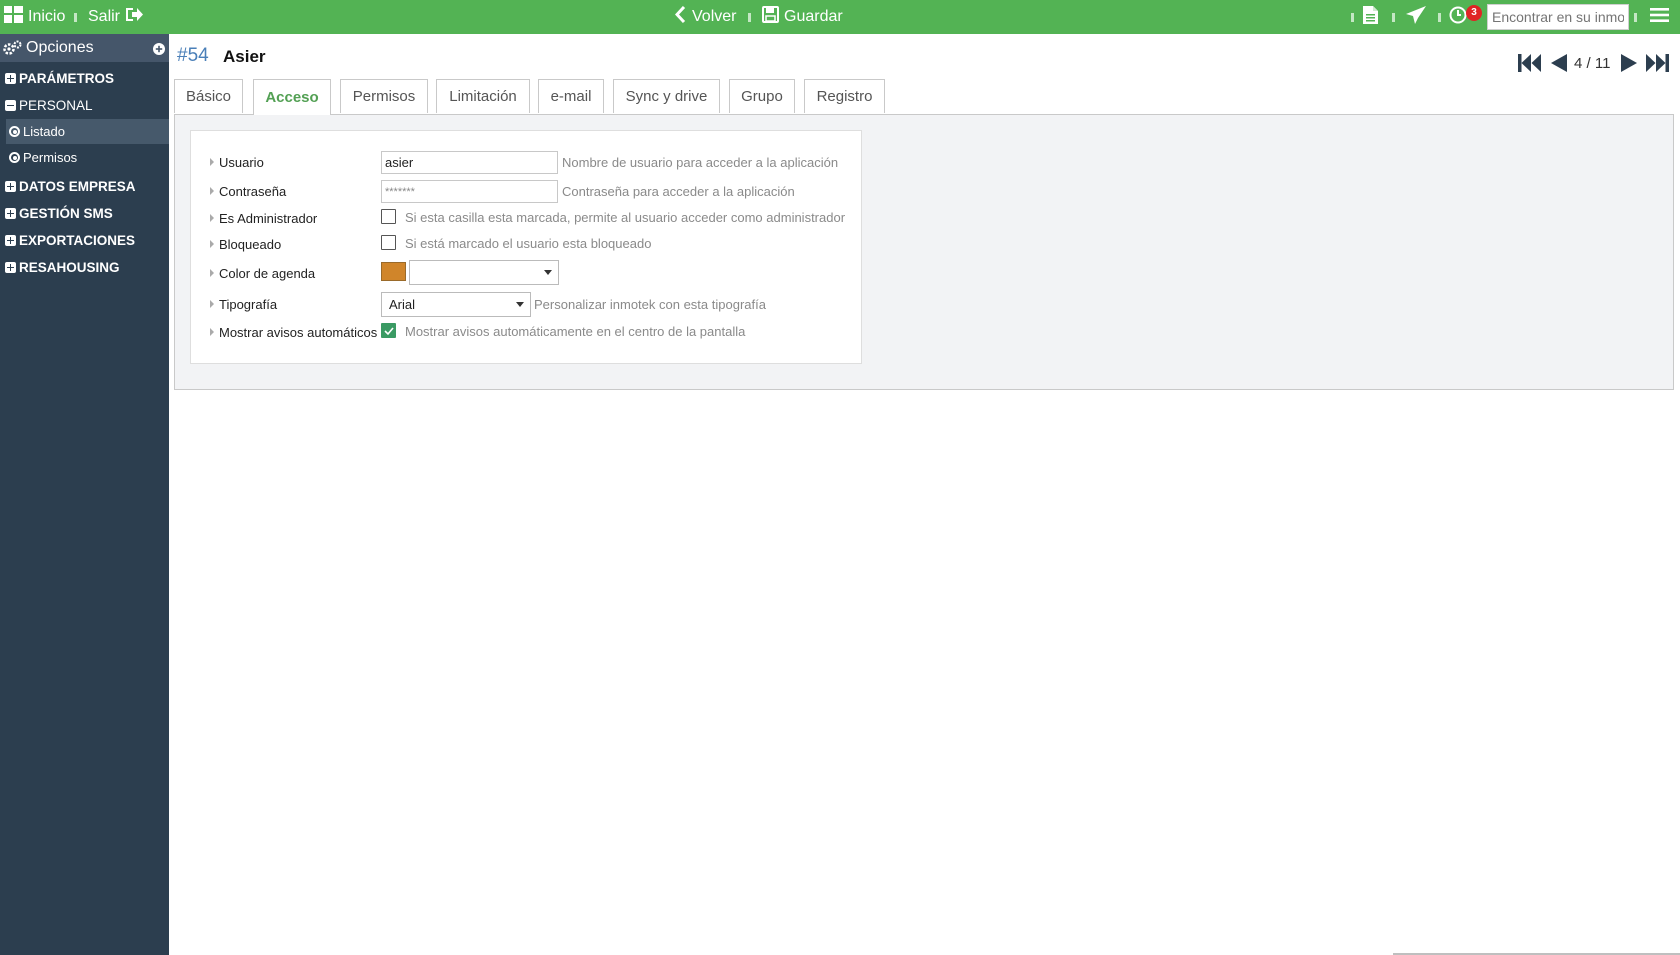 This screenshot has width=1680, height=955. What do you see at coordinates (248, 191) in the screenshot?
I see `contrasena-label: Contraseña` at bounding box center [248, 191].